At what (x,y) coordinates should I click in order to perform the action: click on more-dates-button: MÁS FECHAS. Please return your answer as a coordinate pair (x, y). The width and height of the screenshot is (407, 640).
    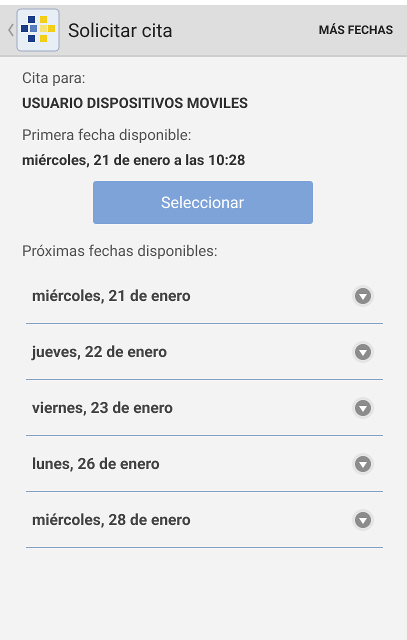
    Looking at the image, I should click on (355, 30).